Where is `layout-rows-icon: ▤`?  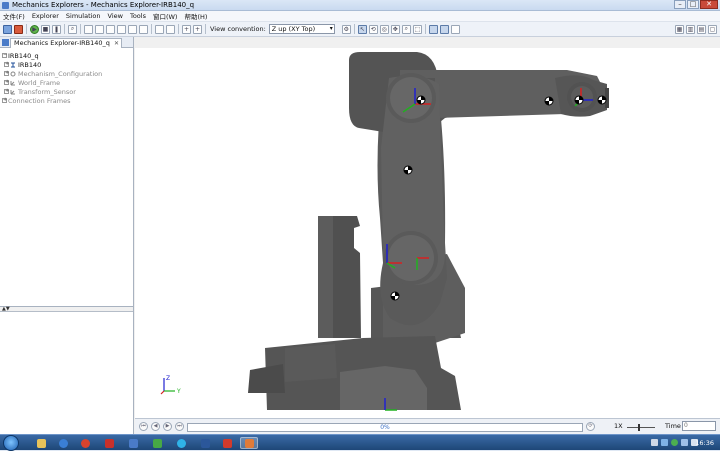 layout-rows-icon: ▤ is located at coordinates (701, 29).